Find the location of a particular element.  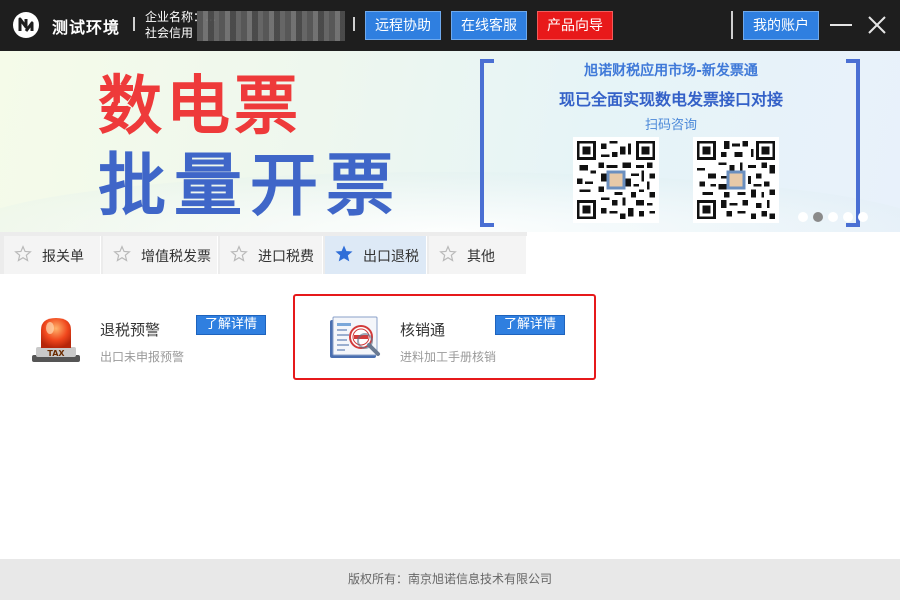

footer: 版权所有：南京旭诺信息技术有限公司 is located at coordinates (450, 579).